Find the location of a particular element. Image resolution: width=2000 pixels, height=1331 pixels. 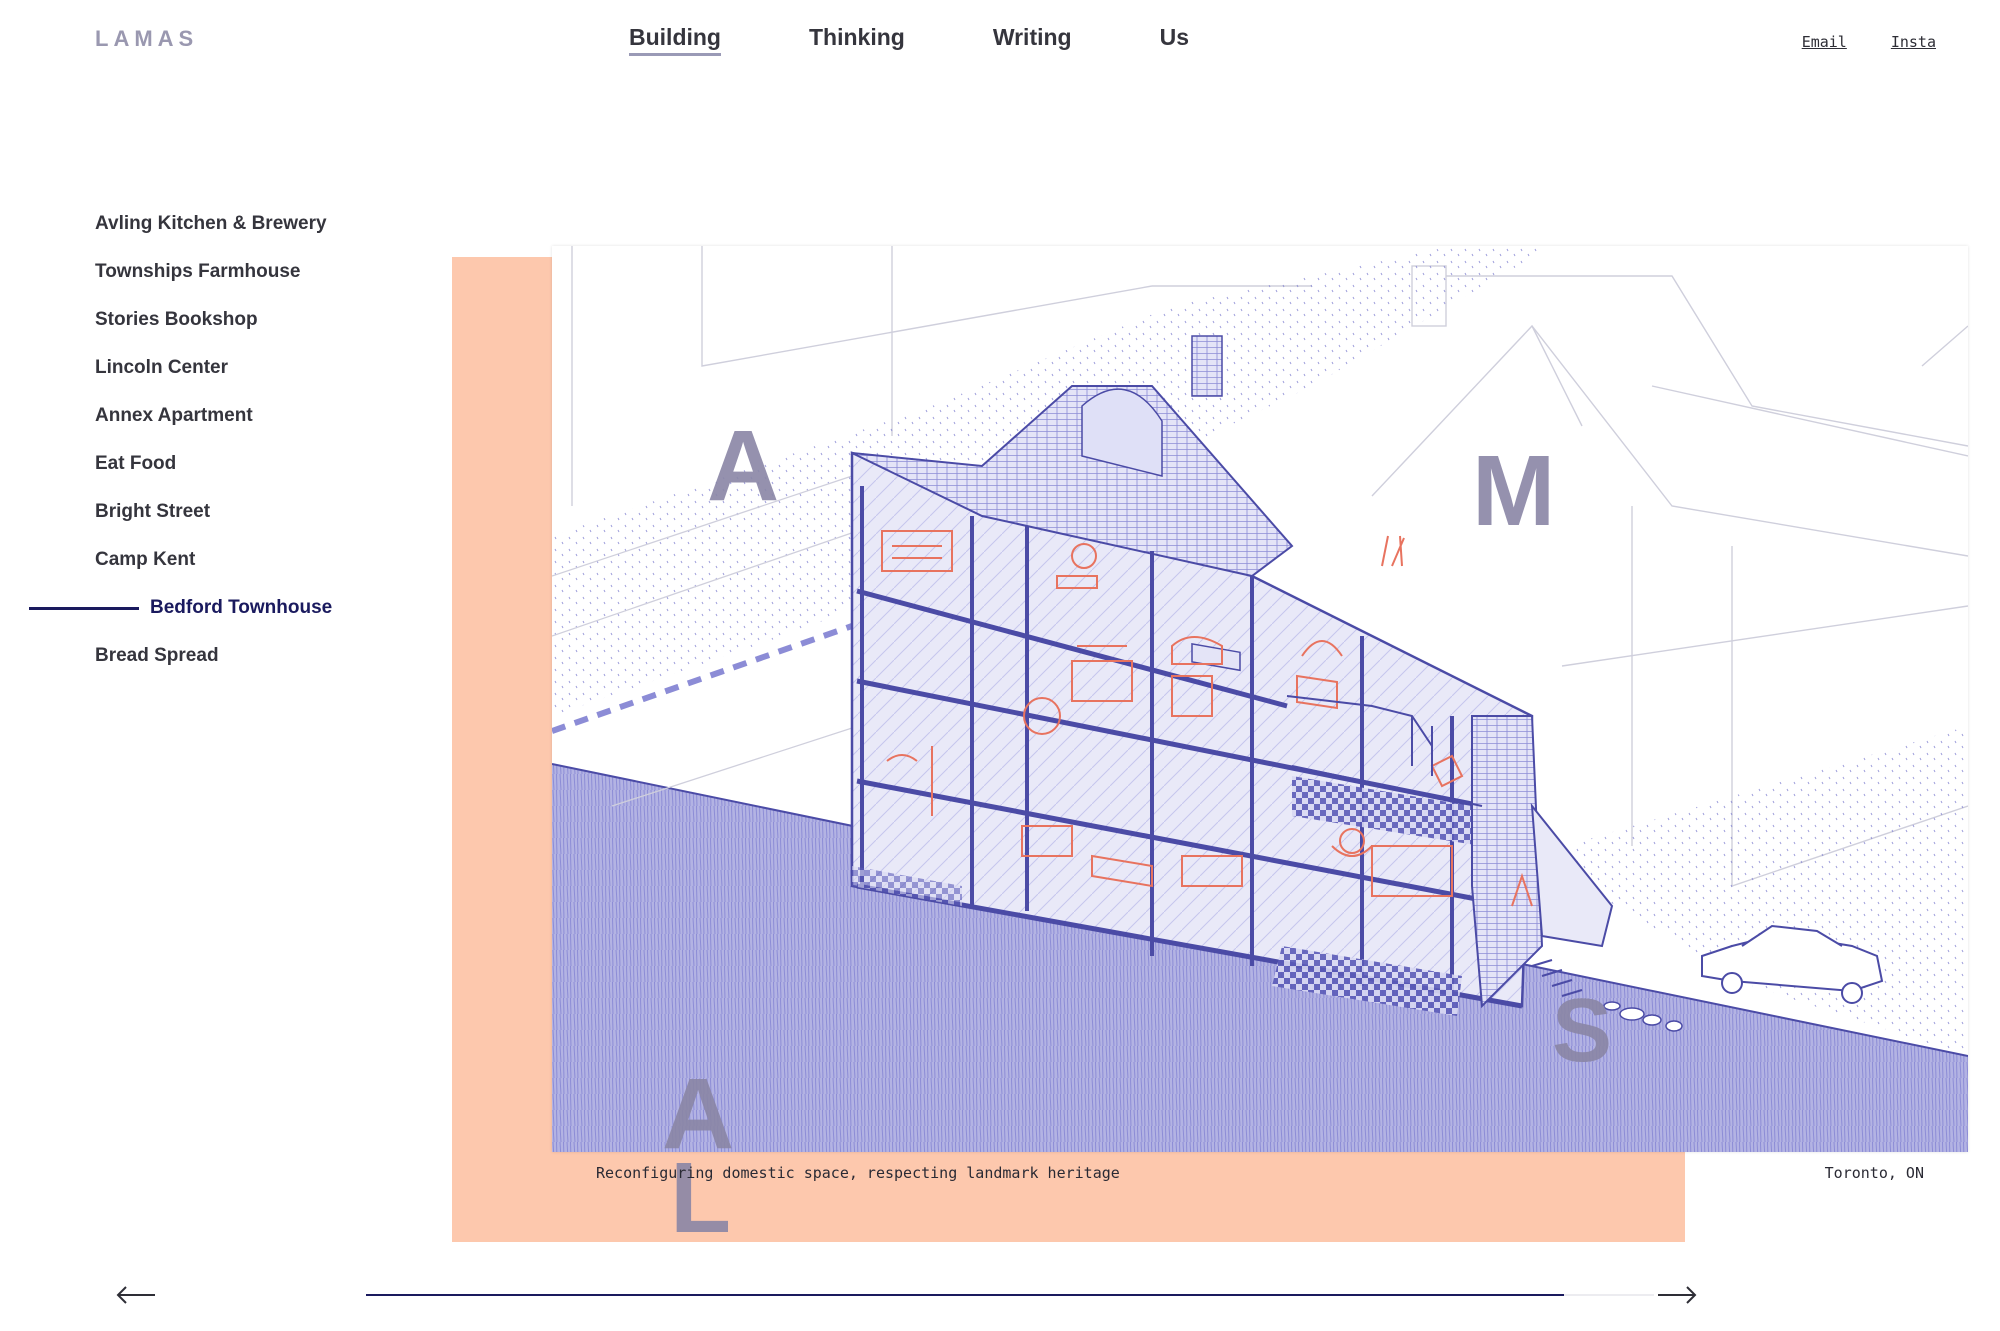

nav-building: Building is located at coordinates (675, 40).